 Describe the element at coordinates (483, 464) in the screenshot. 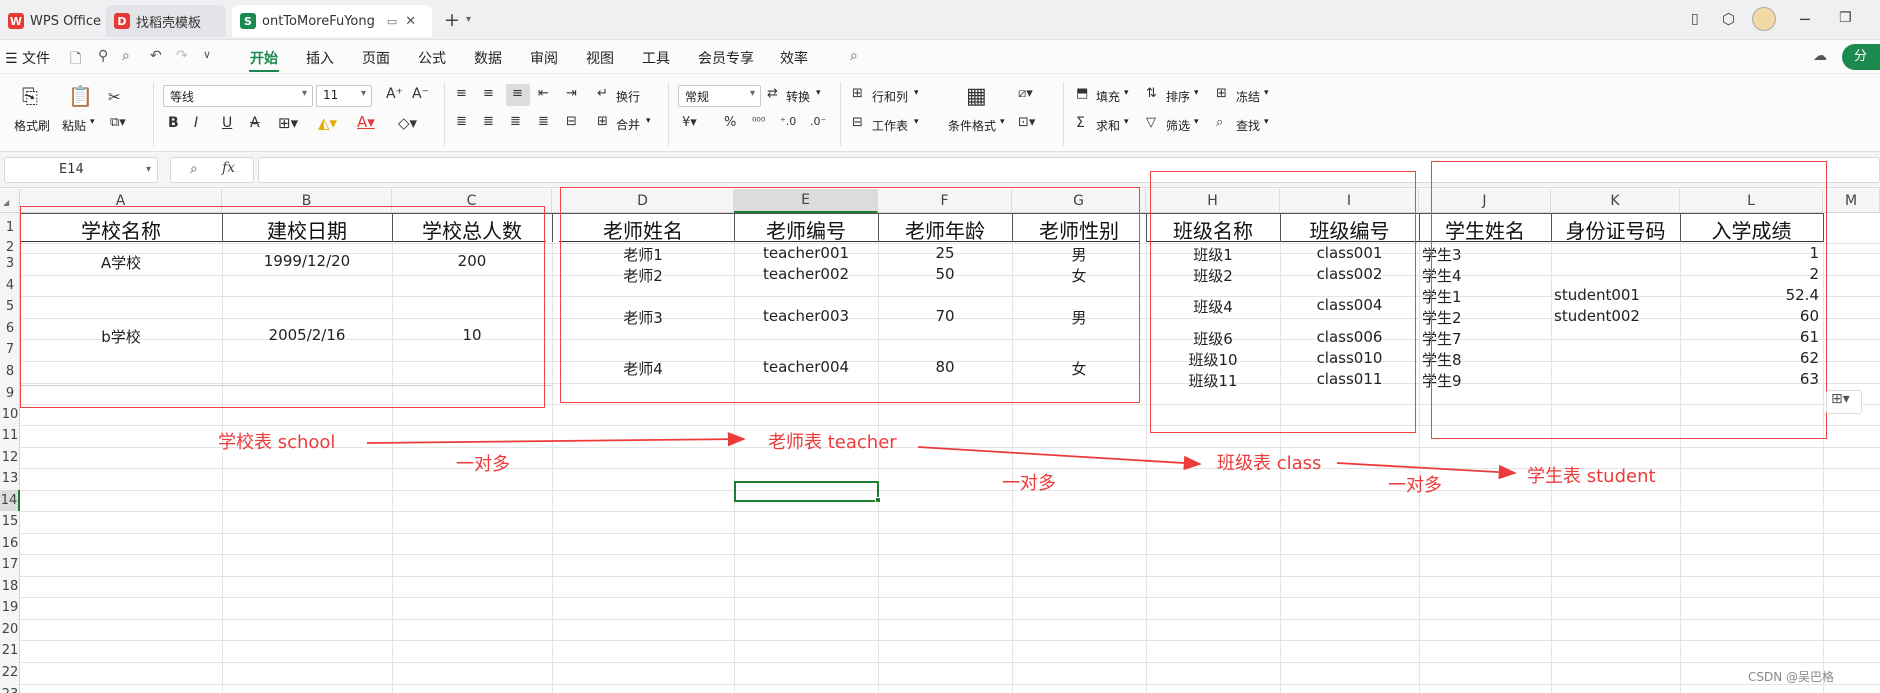

I see `relation-label-1: 一对多` at that location.